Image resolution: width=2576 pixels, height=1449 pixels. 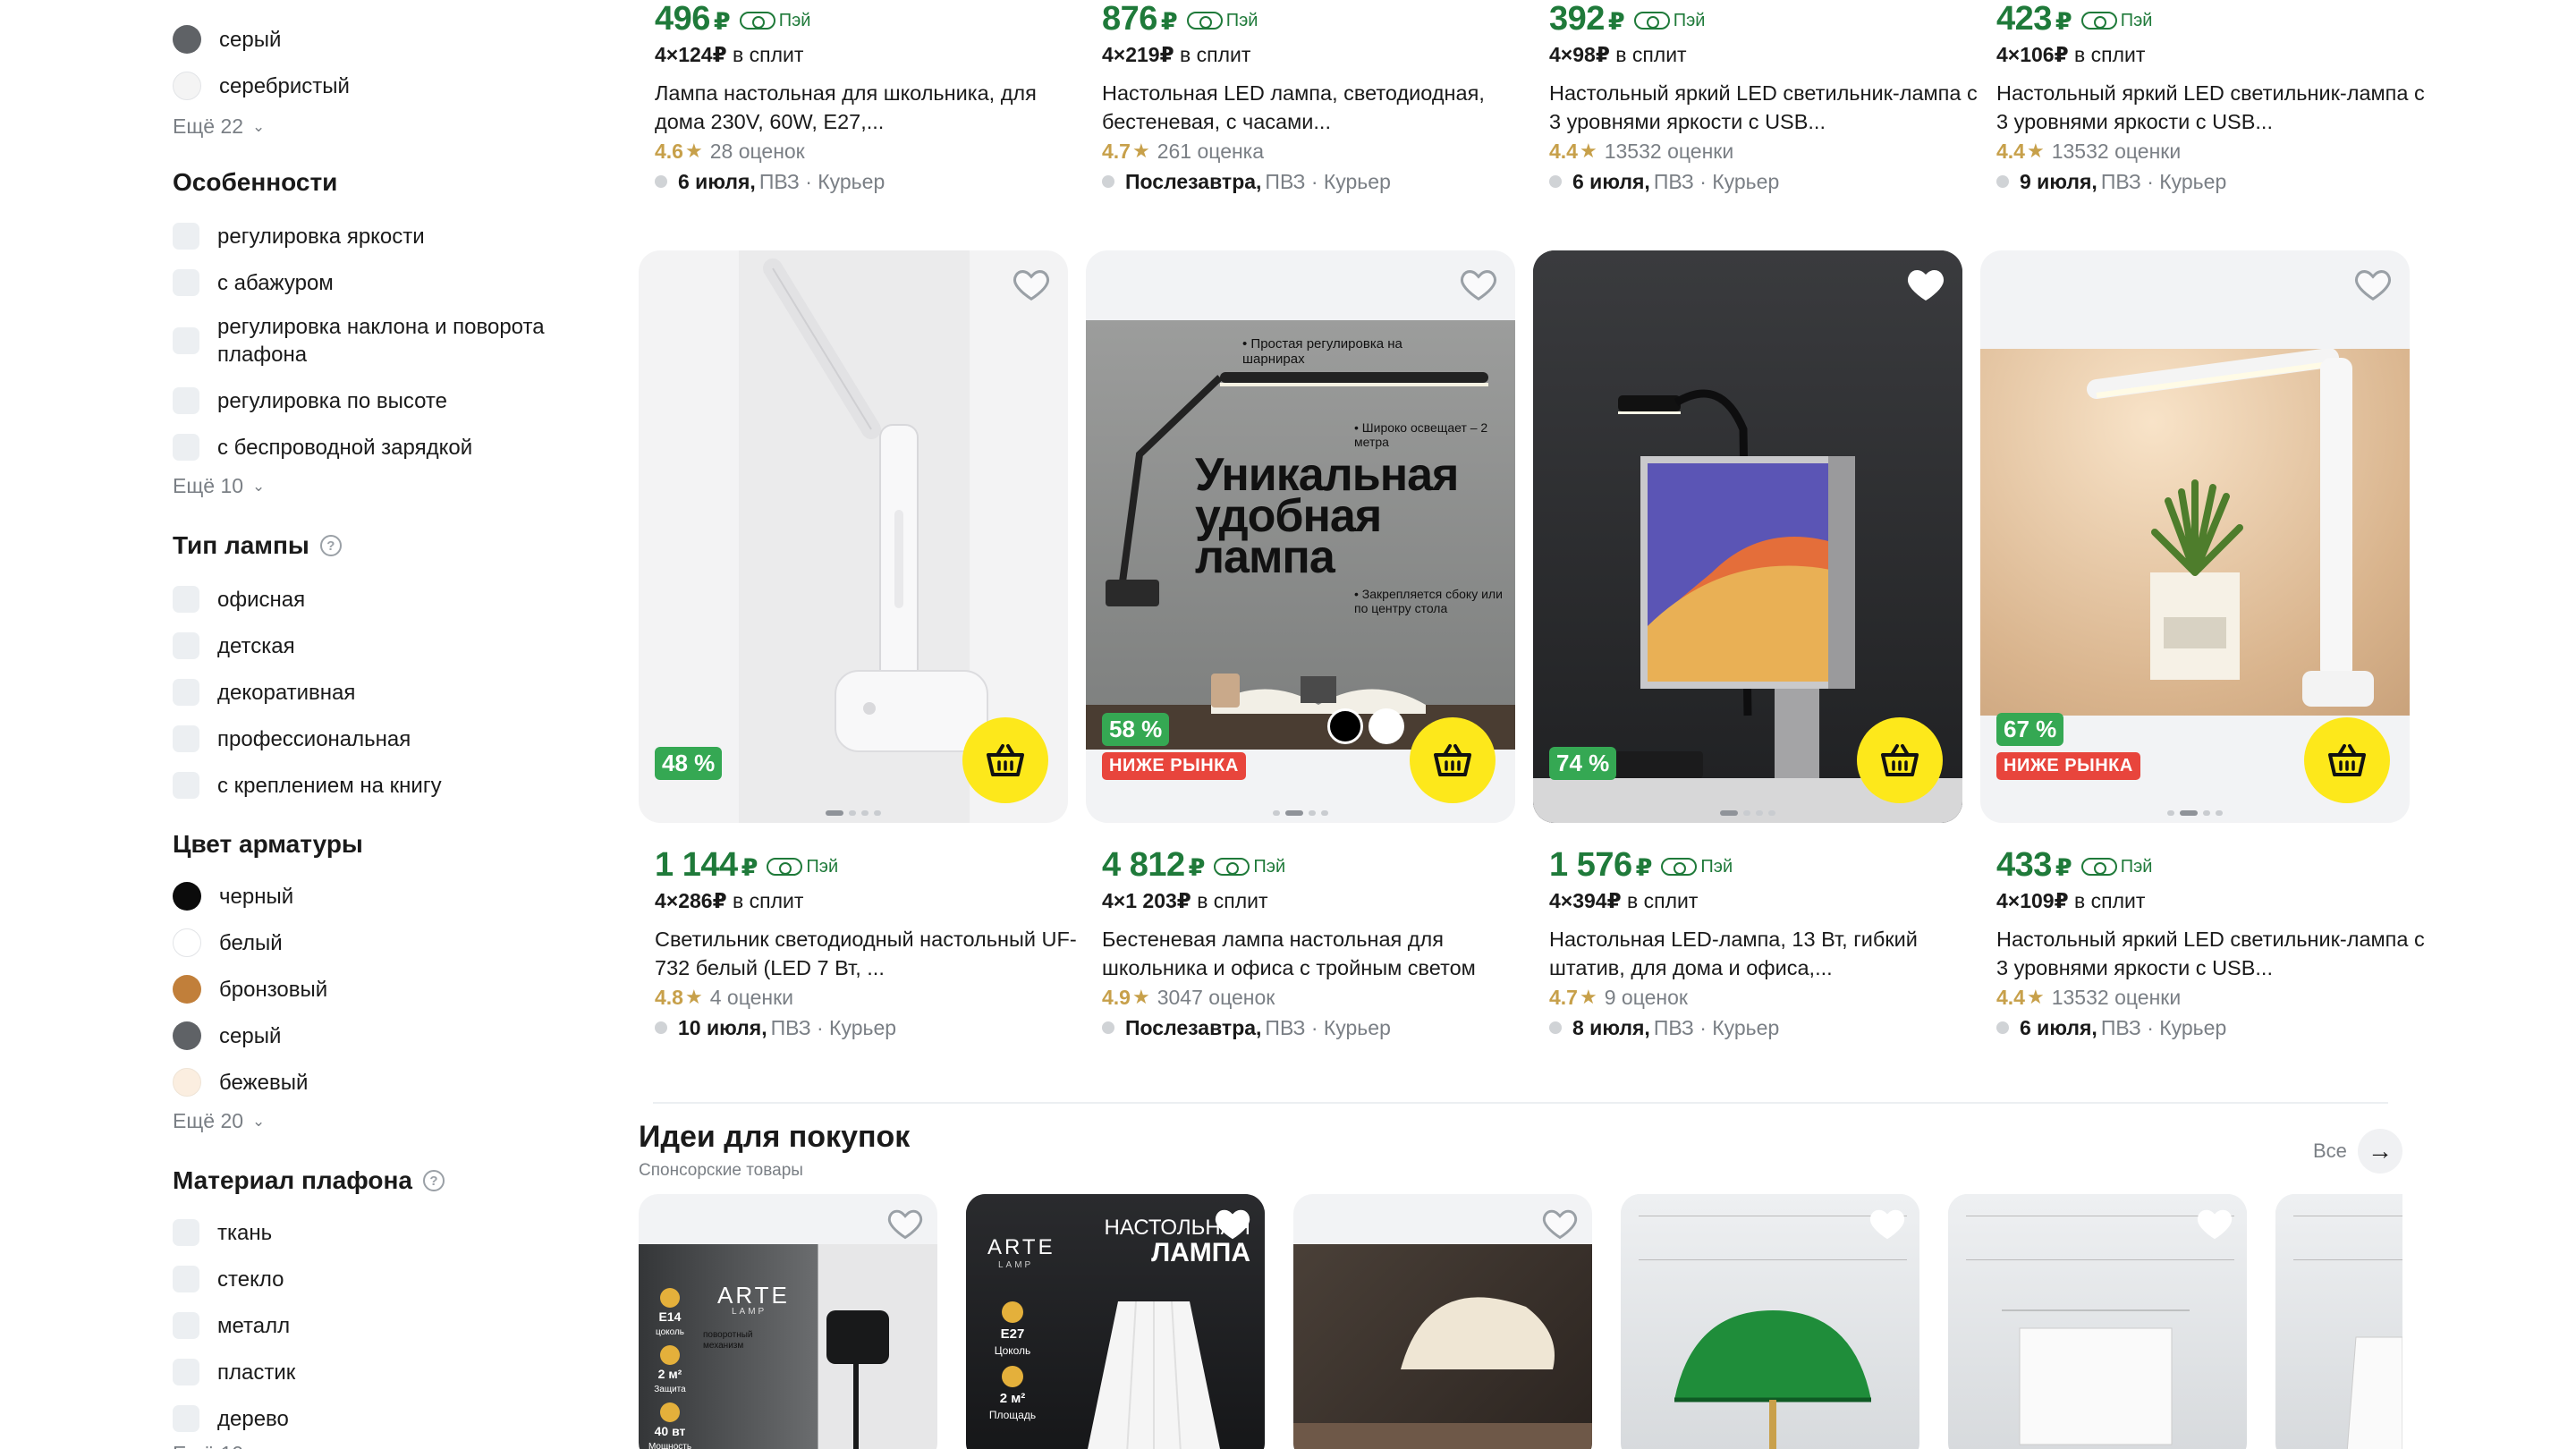 What do you see at coordinates (219, 486) in the screenshot?
I see `more-features-link: Ещё 10 ⌄` at bounding box center [219, 486].